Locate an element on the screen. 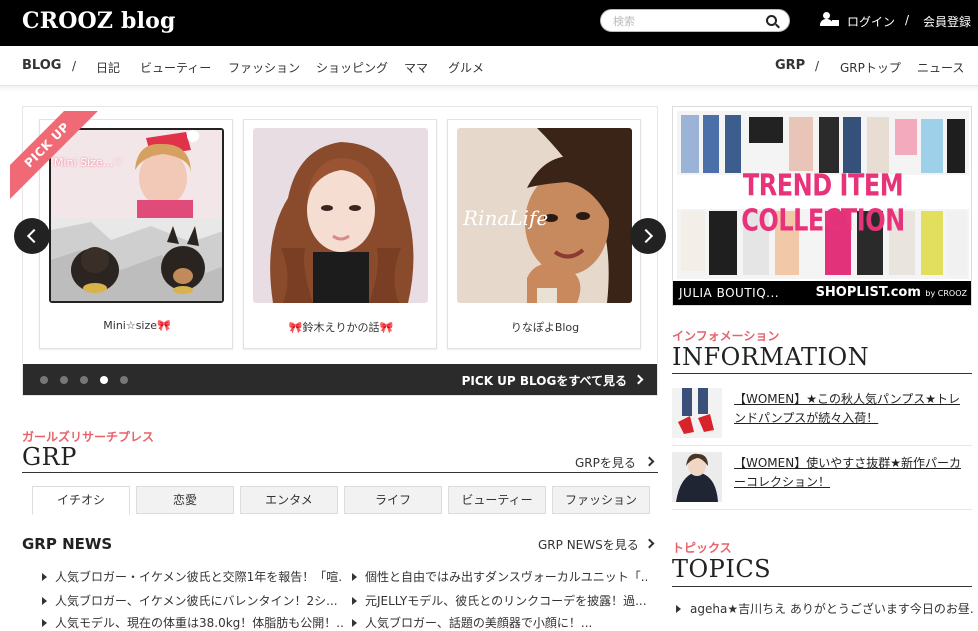 Image resolution: width=978 pixels, height=631 pixels. blog-thumbnail: RinaLife is located at coordinates (544, 215).